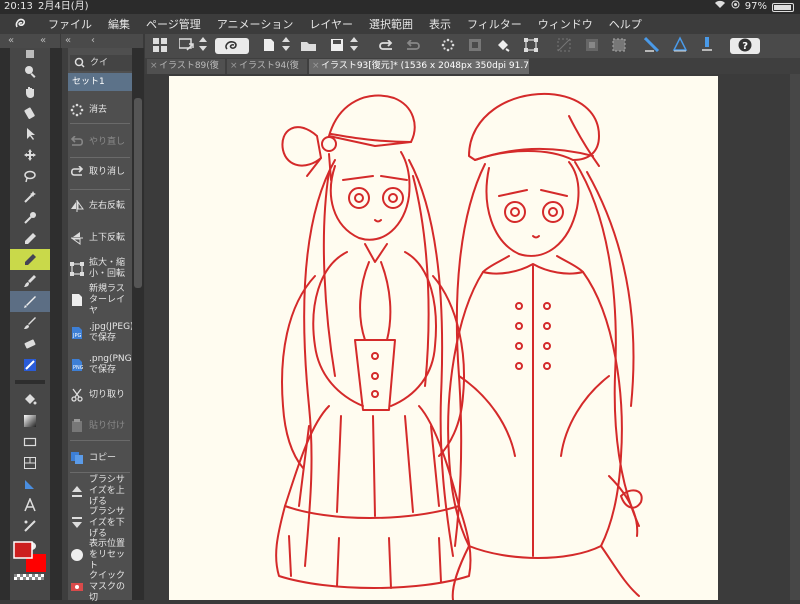  Describe the element at coordinates (187, 46) in the screenshot. I see `export-button` at that location.